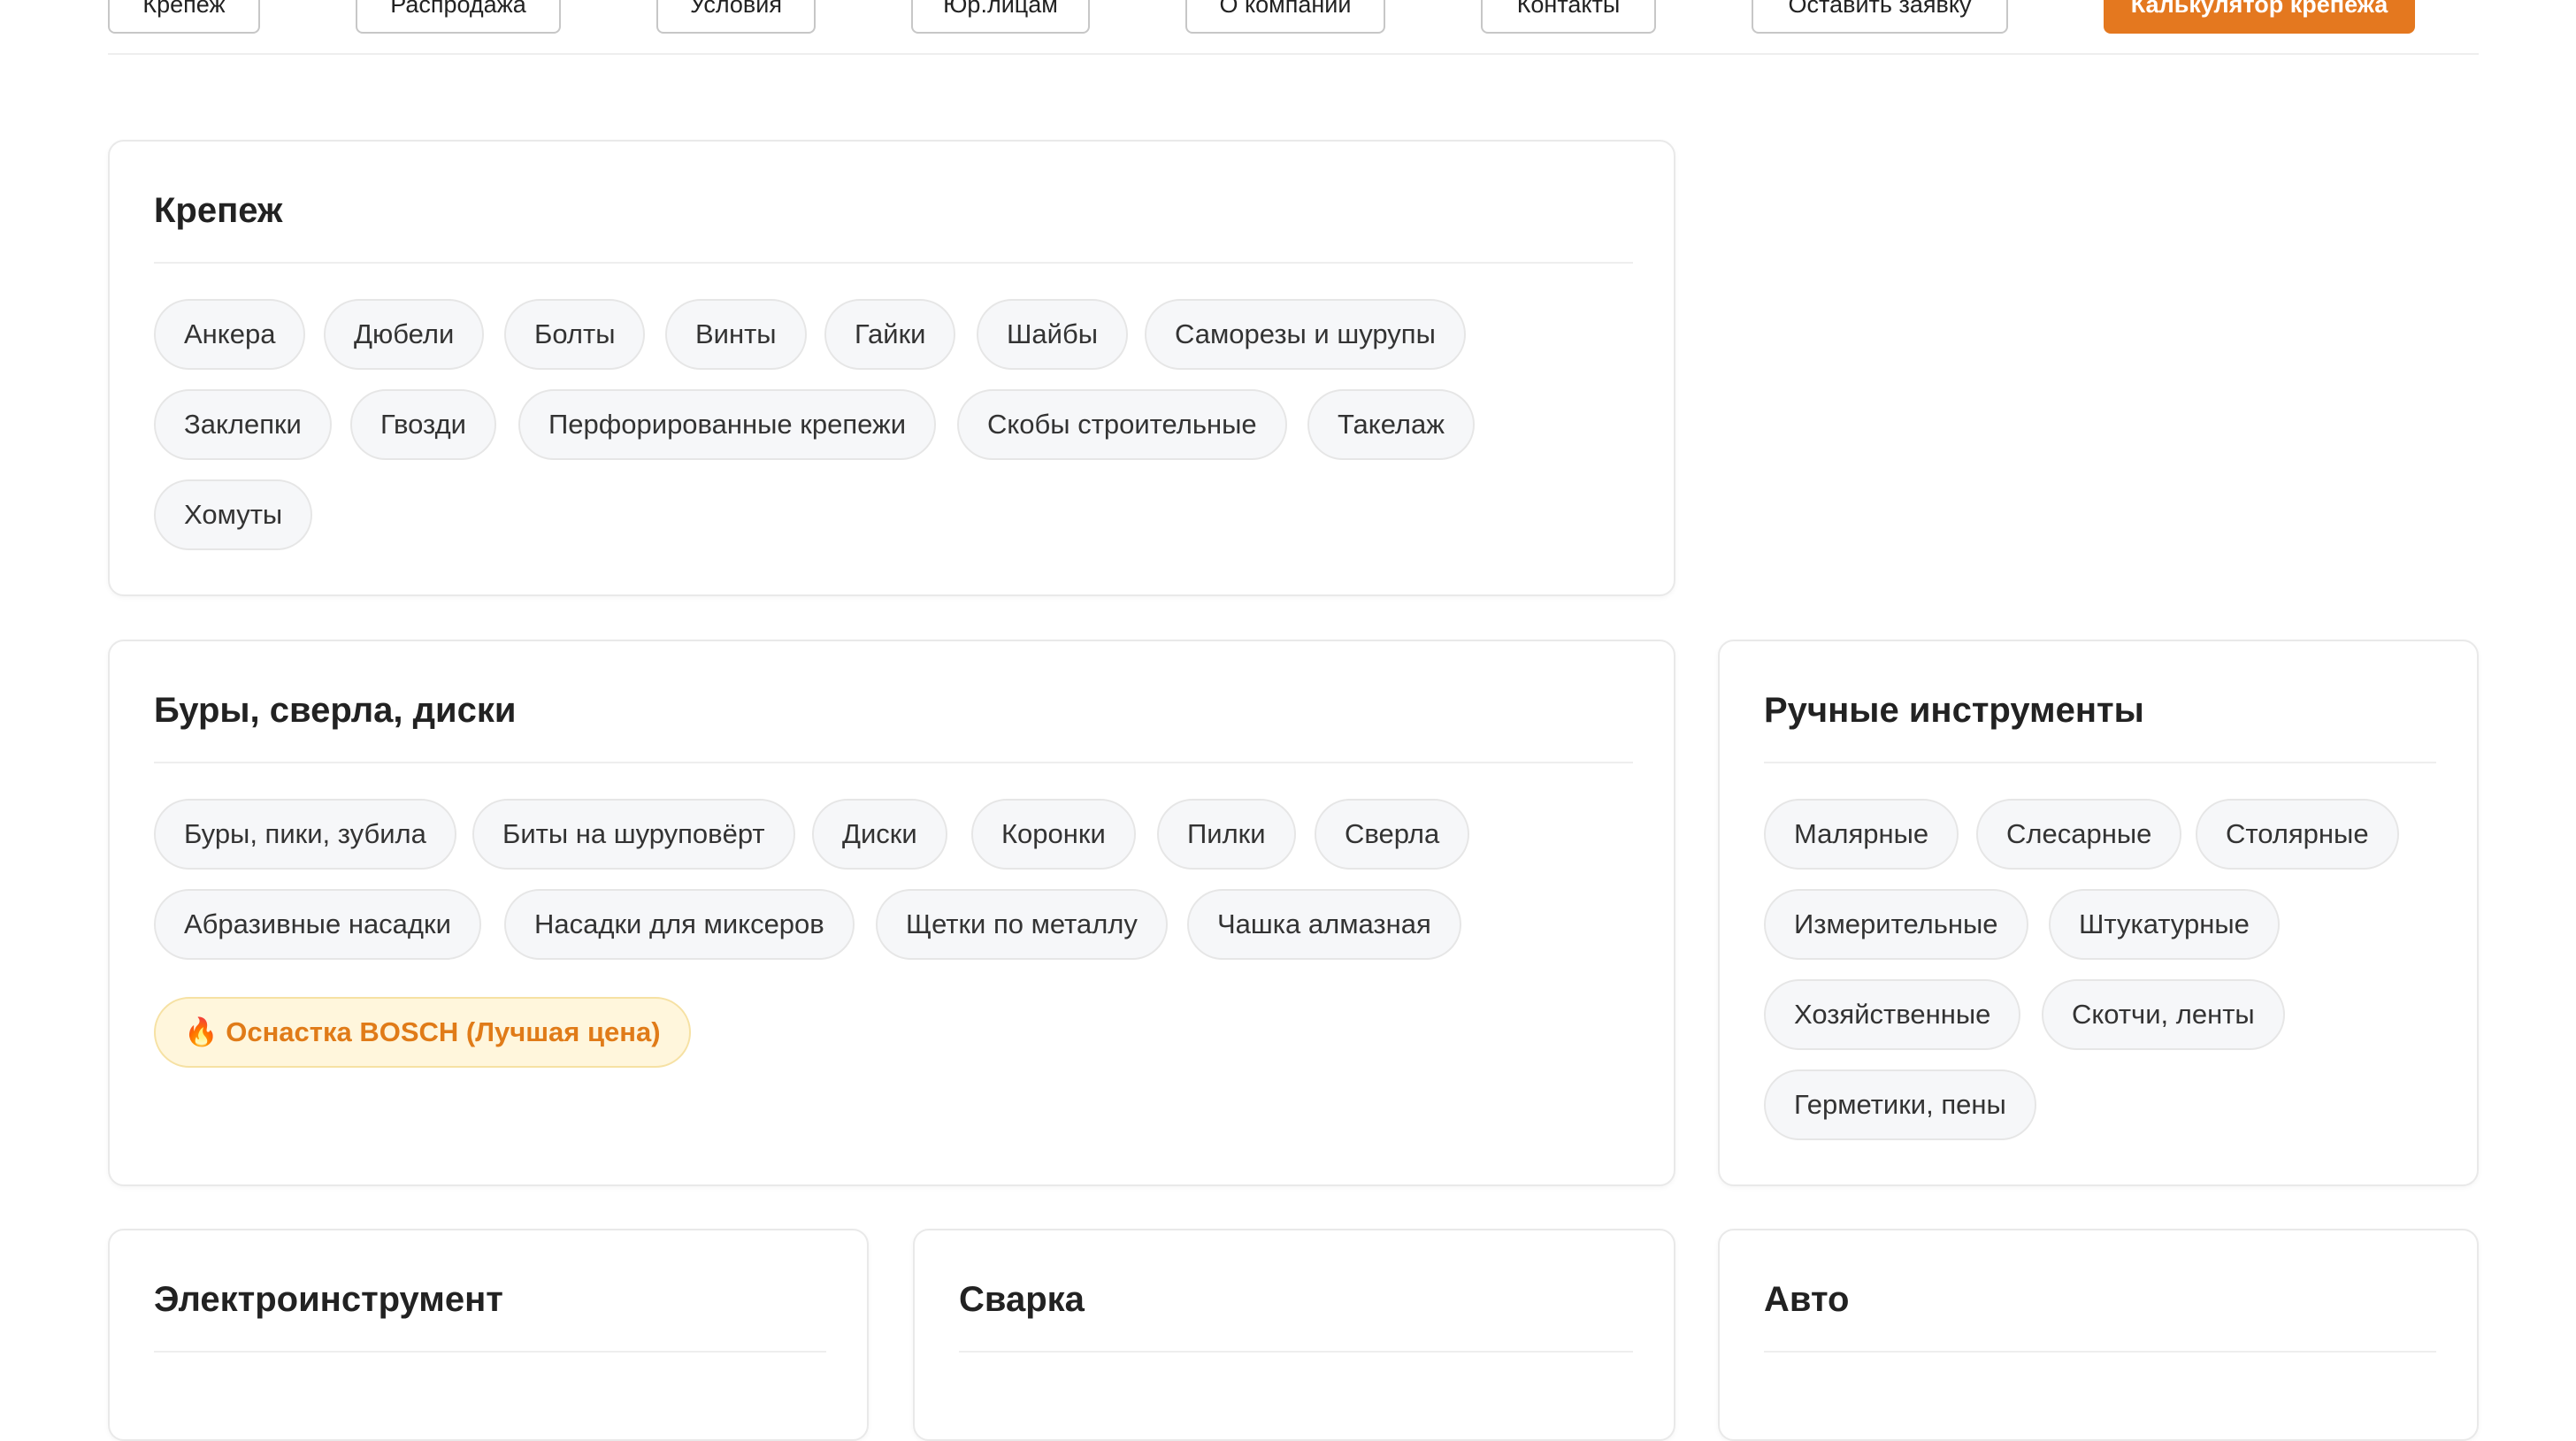 This screenshot has width=2576, height=1441. I want to click on chip-malyarnye: Малярные, so click(1861, 834).